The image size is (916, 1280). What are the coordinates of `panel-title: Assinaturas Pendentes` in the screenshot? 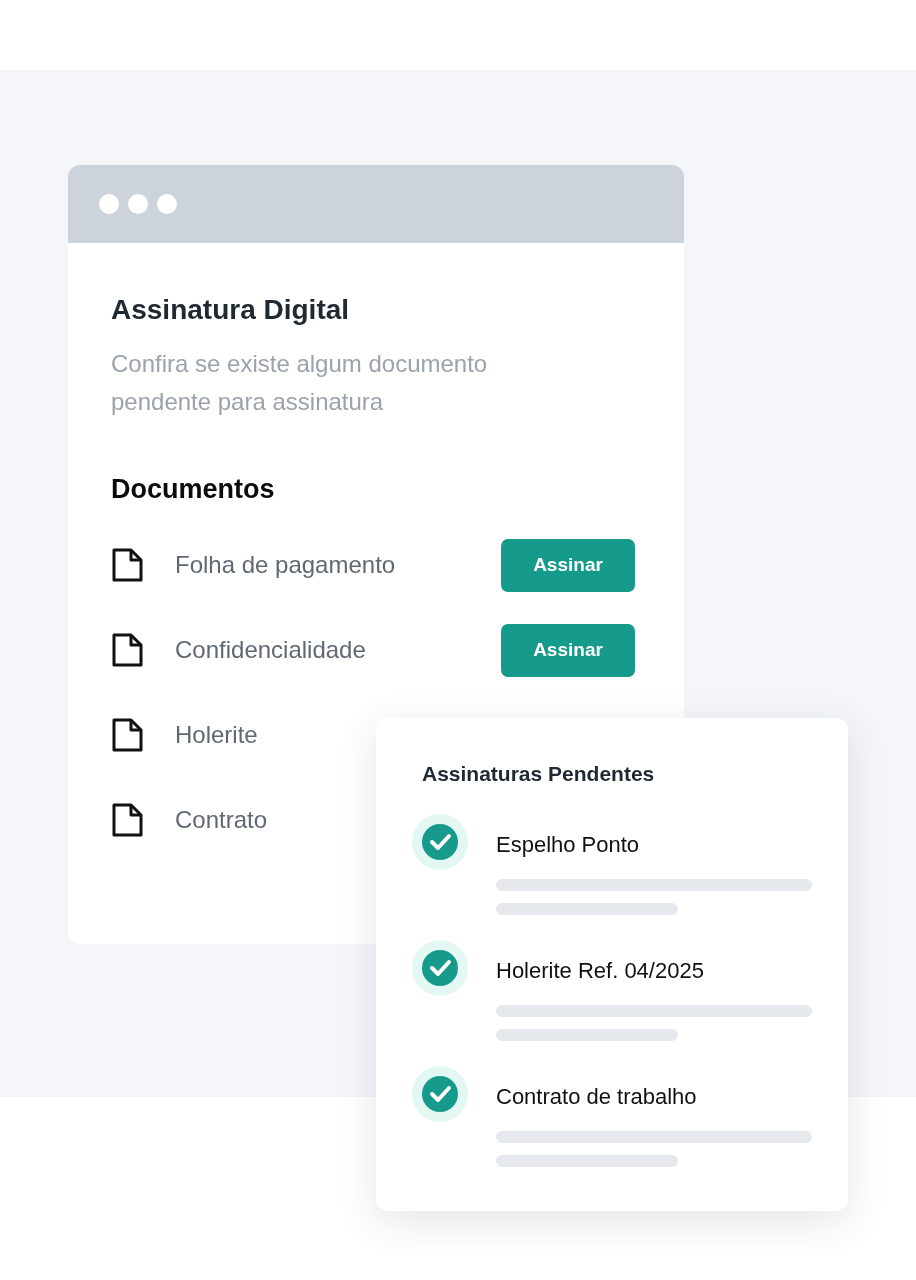 It's located at (539, 774).